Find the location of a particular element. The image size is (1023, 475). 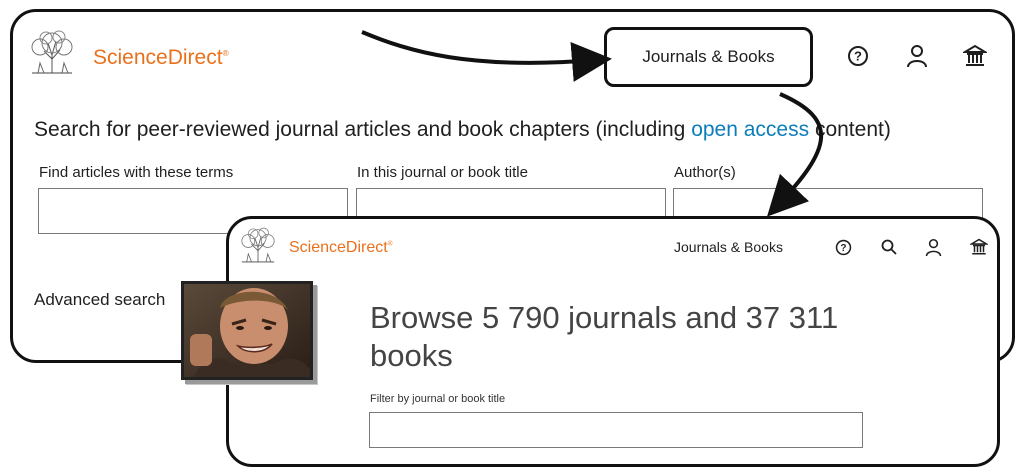

arrow-to-browse-panel is located at coordinates (795, 154).